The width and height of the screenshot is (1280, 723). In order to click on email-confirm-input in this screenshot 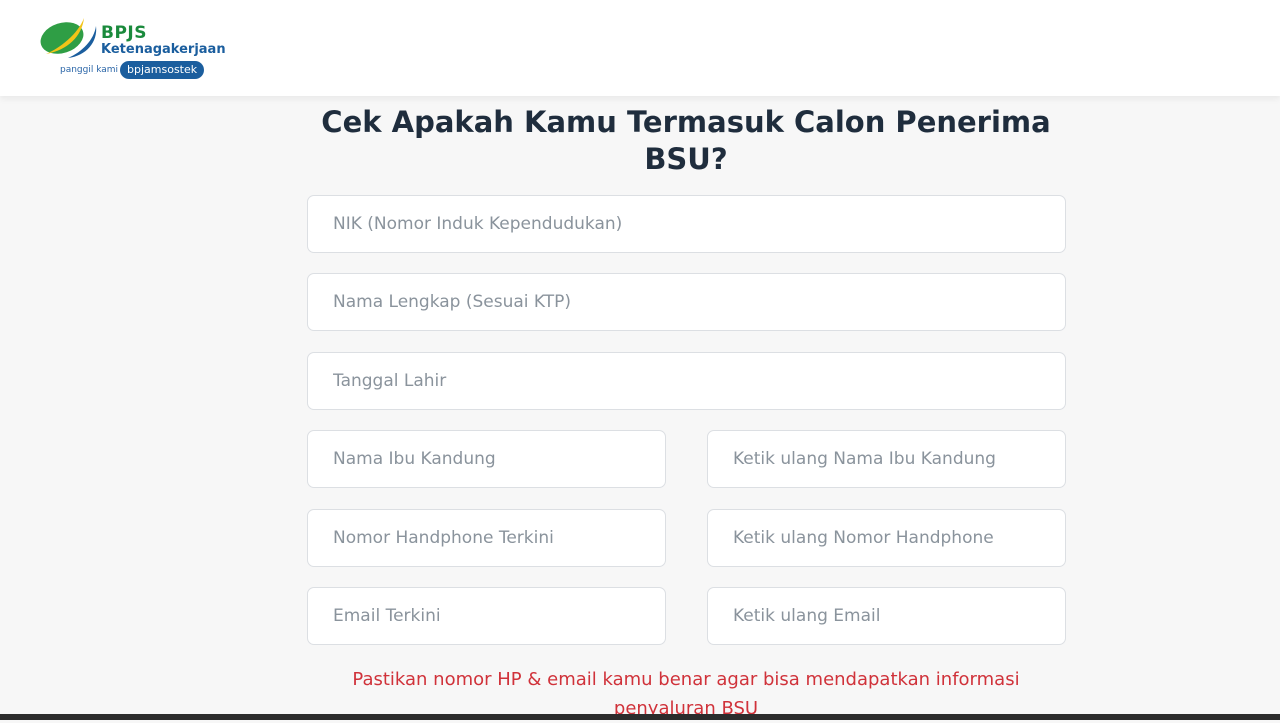, I will do `click(886, 616)`.